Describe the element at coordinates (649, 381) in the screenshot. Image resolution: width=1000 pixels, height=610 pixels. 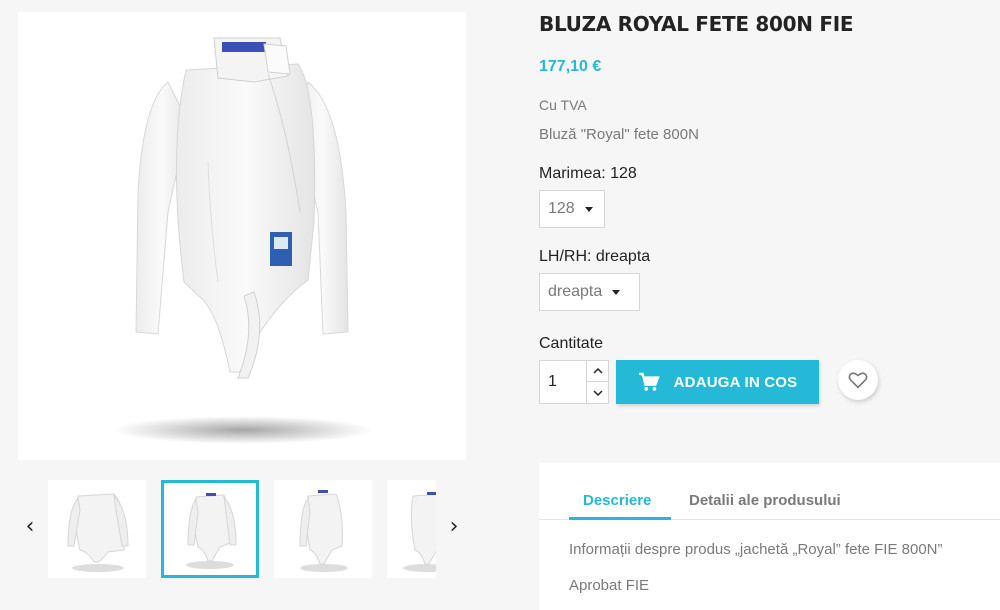
I see `shopping-cart-icon` at that location.